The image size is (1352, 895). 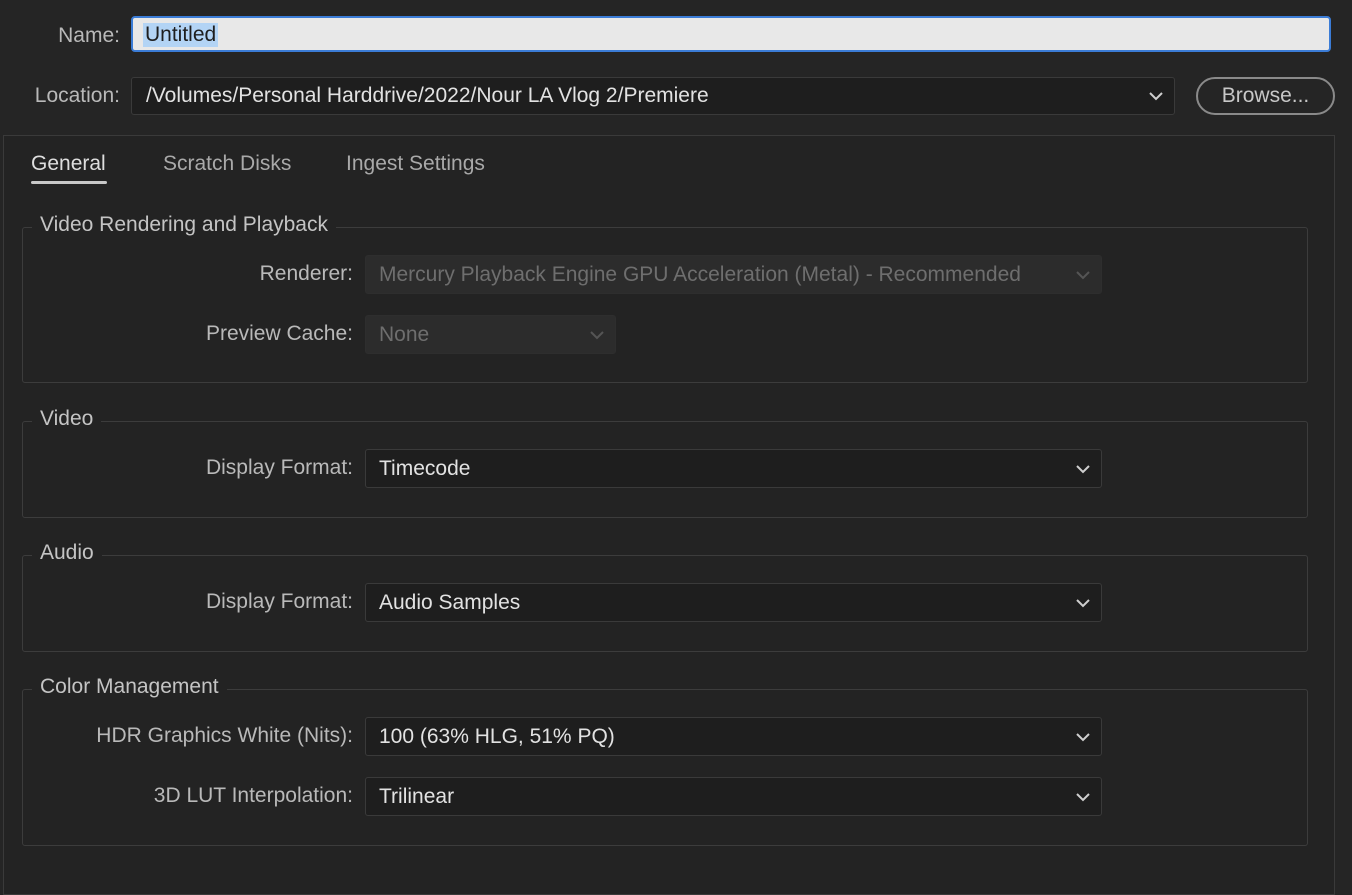 I want to click on location-label: Location:, so click(x=77, y=95).